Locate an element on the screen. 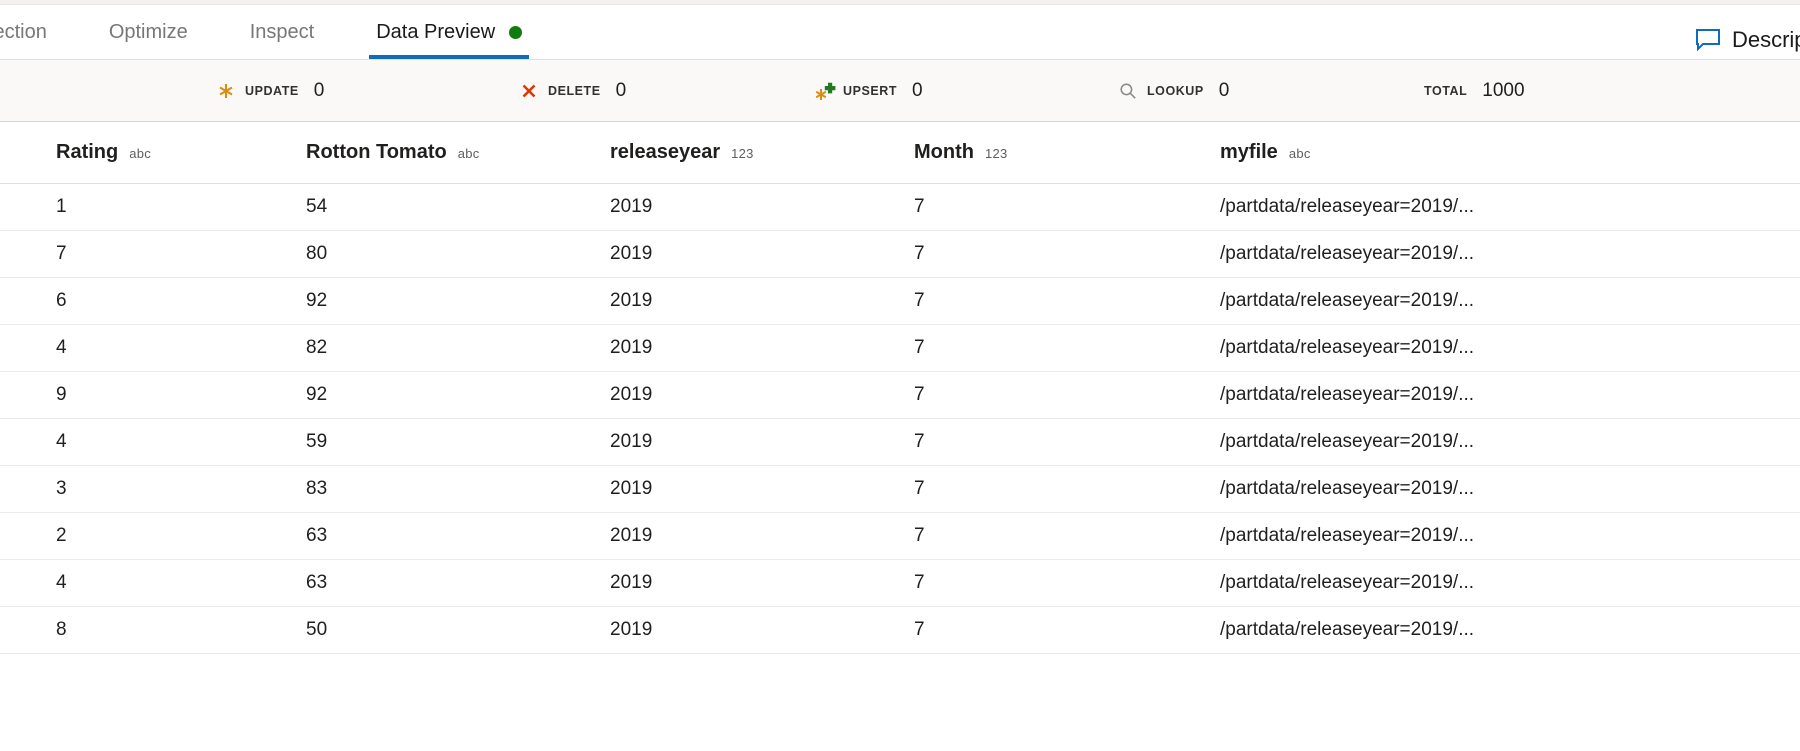  table-cell: 1 is located at coordinates (61, 206).